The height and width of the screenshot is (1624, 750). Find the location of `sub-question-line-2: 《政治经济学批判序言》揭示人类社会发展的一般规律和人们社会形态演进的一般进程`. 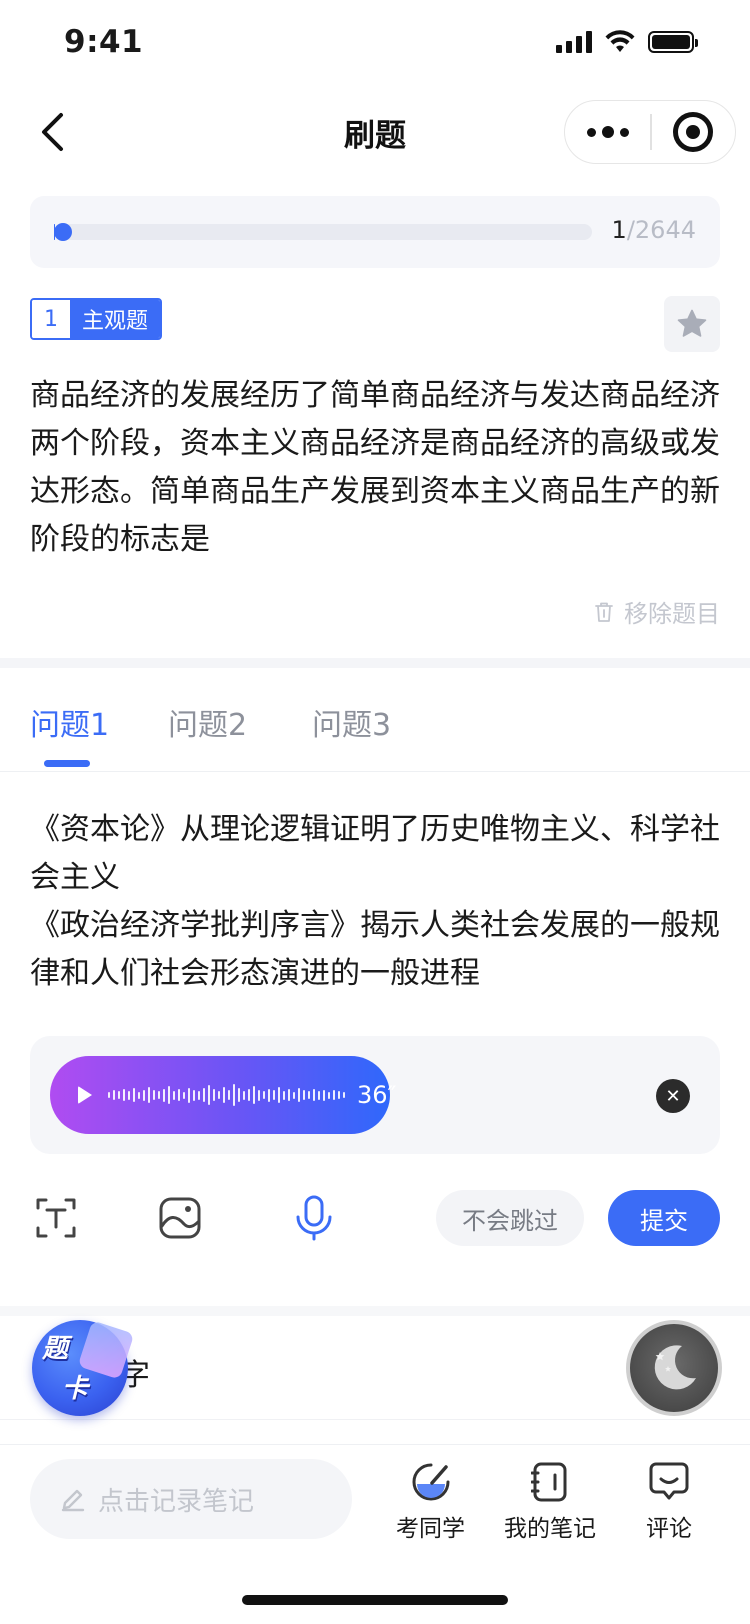

sub-question-line-2: 《政治经济学批判序言》揭示人类社会发展的一般规律和人们社会形态演进的一般进程 is located at coordinates (375, 949).